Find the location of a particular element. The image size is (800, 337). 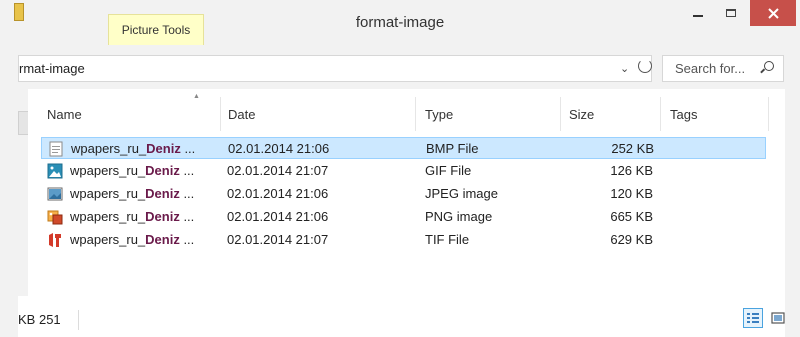

address-field: rmat-image is located at coordinates (335, 68).